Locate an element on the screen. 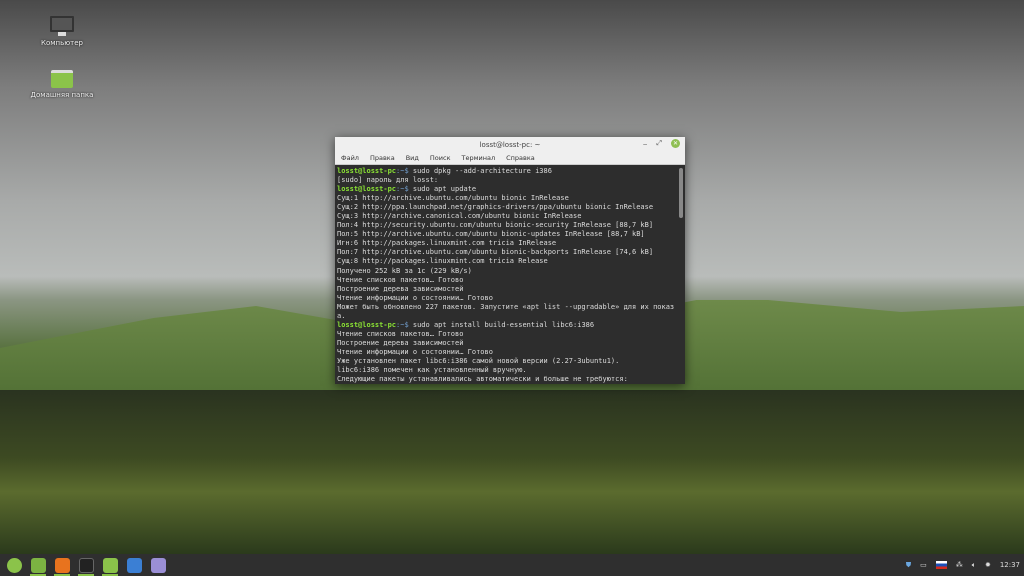 Image resolution: width=1024 pixels, height=576 pixels. home-folder-icon is located at coordinates (62, 79).